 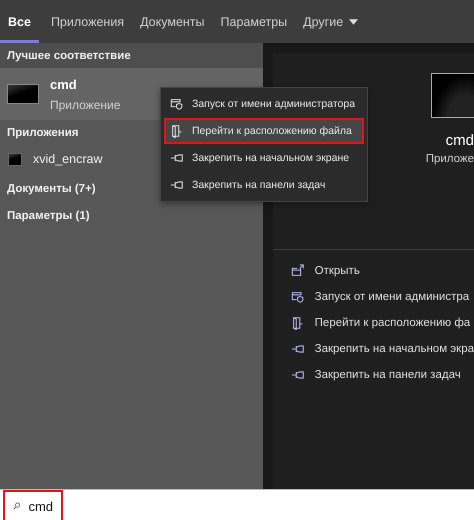 I want to click on window-arrow-icon, so click(x=297, y=271).